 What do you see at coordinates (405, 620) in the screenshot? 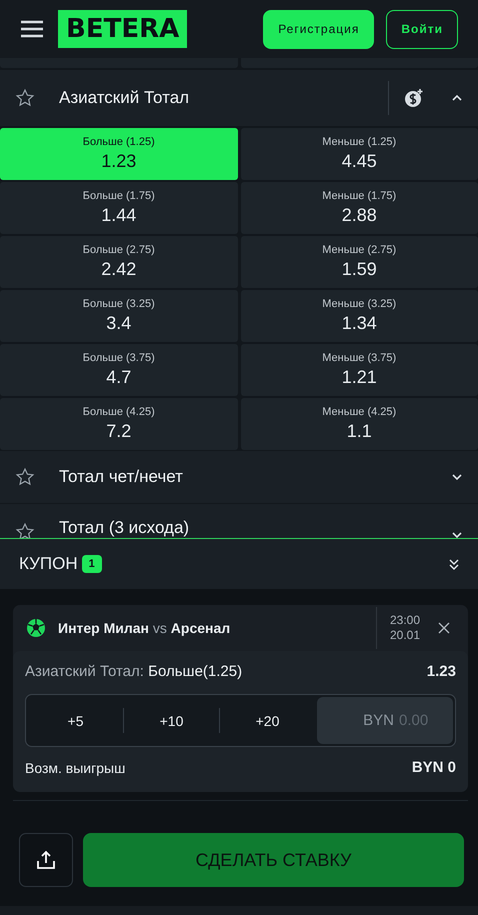
I see `match-time: 23:00` at bounding box center [405, 620].